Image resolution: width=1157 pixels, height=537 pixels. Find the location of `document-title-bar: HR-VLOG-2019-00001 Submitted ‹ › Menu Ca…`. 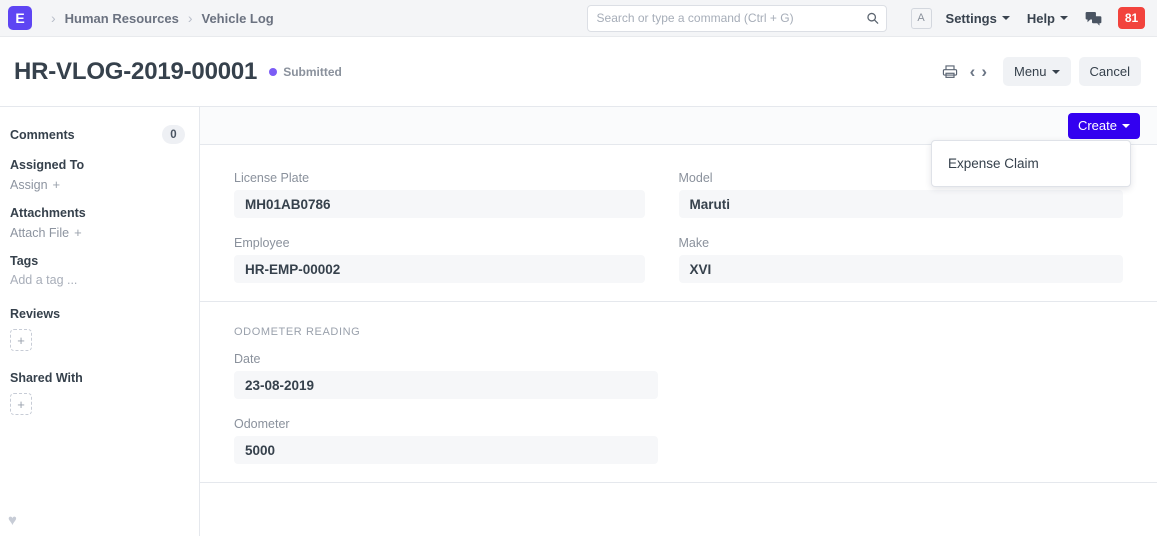

document-title-bar: HR-VLOG-2019-00001 Submitted ‹ › Menu Ca… is located at coordinates (578, 72).